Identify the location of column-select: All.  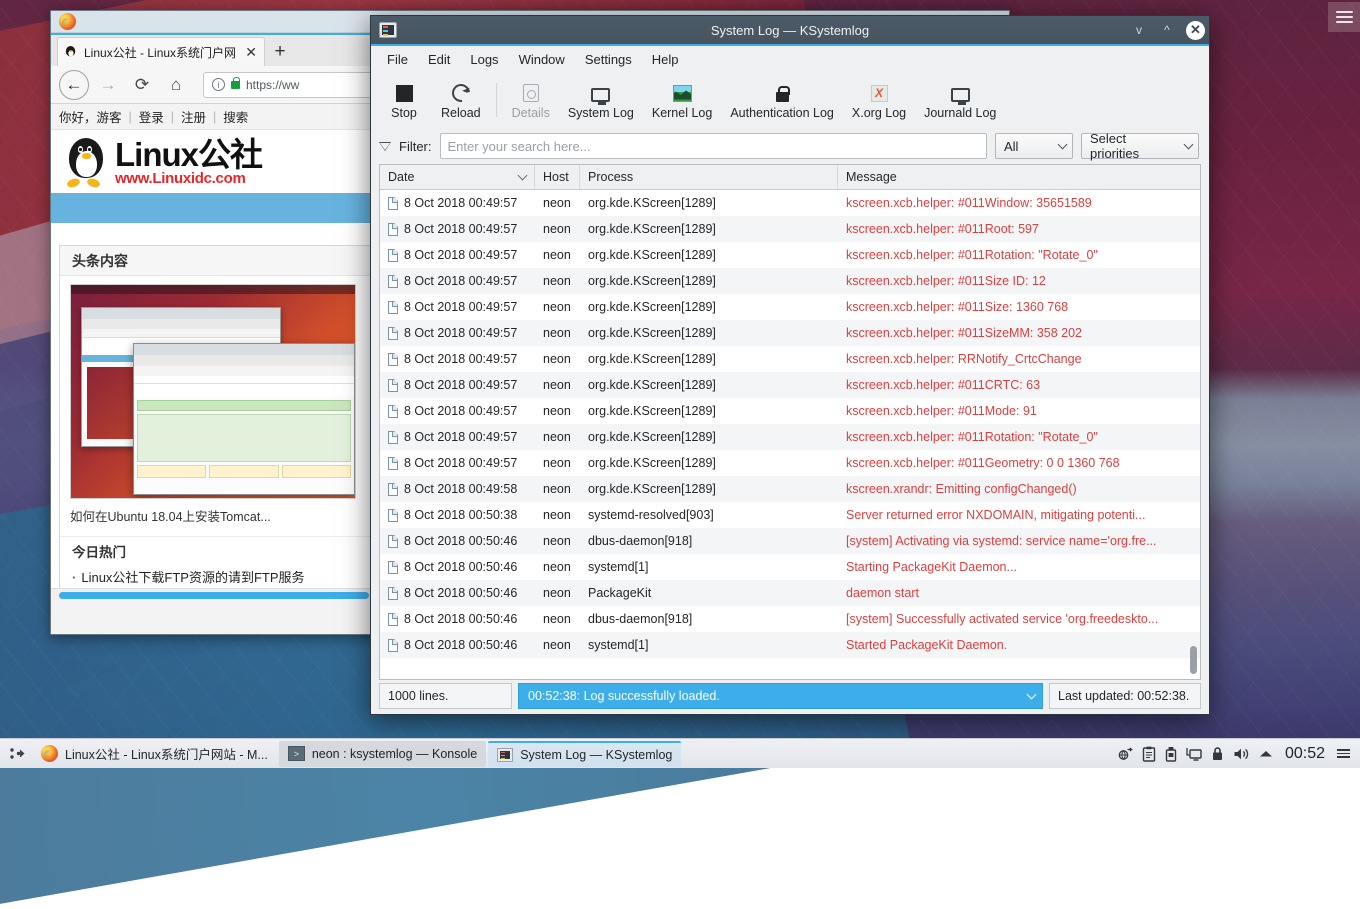
(1034, 146).